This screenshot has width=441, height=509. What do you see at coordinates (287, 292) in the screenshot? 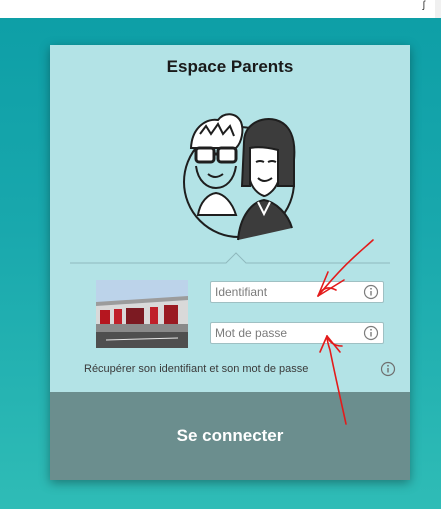
I see `identifier-input` at bounding box center [287, 292].